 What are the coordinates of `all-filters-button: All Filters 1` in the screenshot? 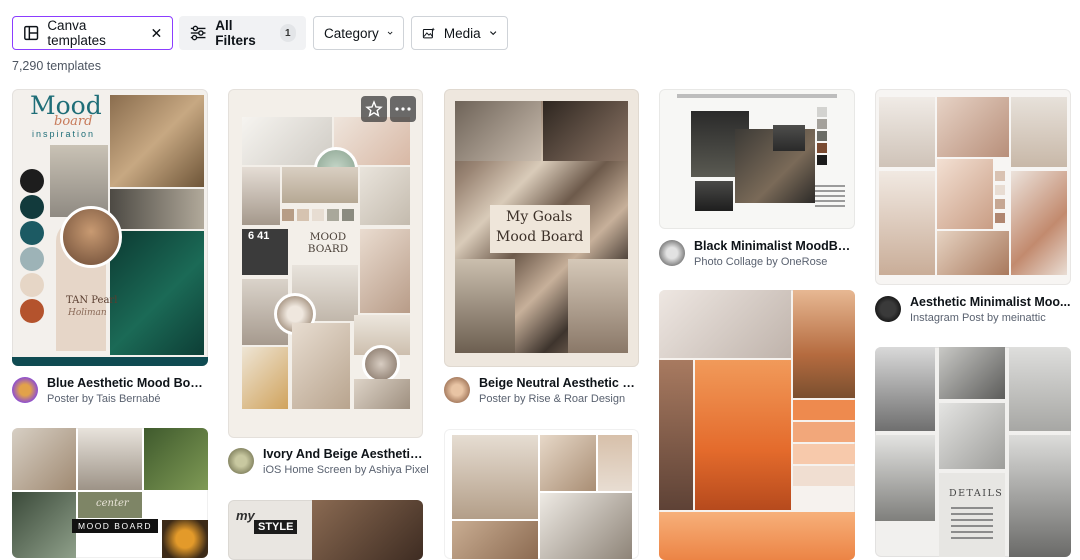 It's located at (242, 33).